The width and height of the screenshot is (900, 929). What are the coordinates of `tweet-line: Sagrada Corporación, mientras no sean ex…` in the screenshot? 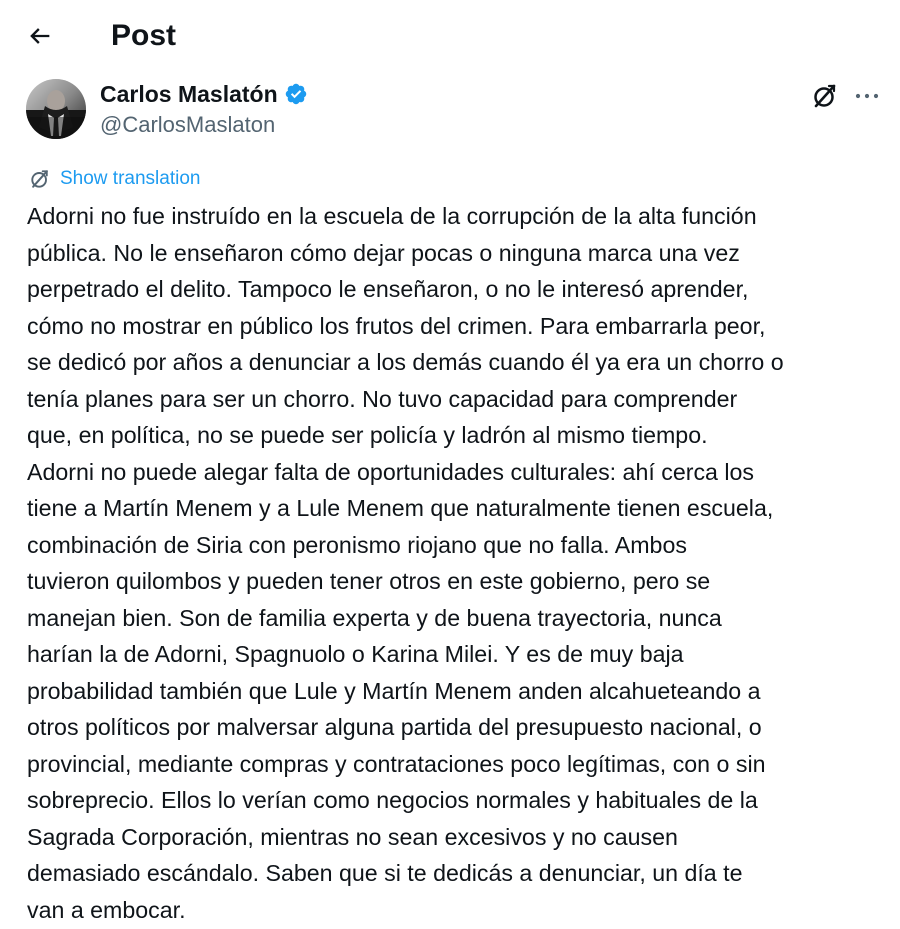 It's located at (352, 836).